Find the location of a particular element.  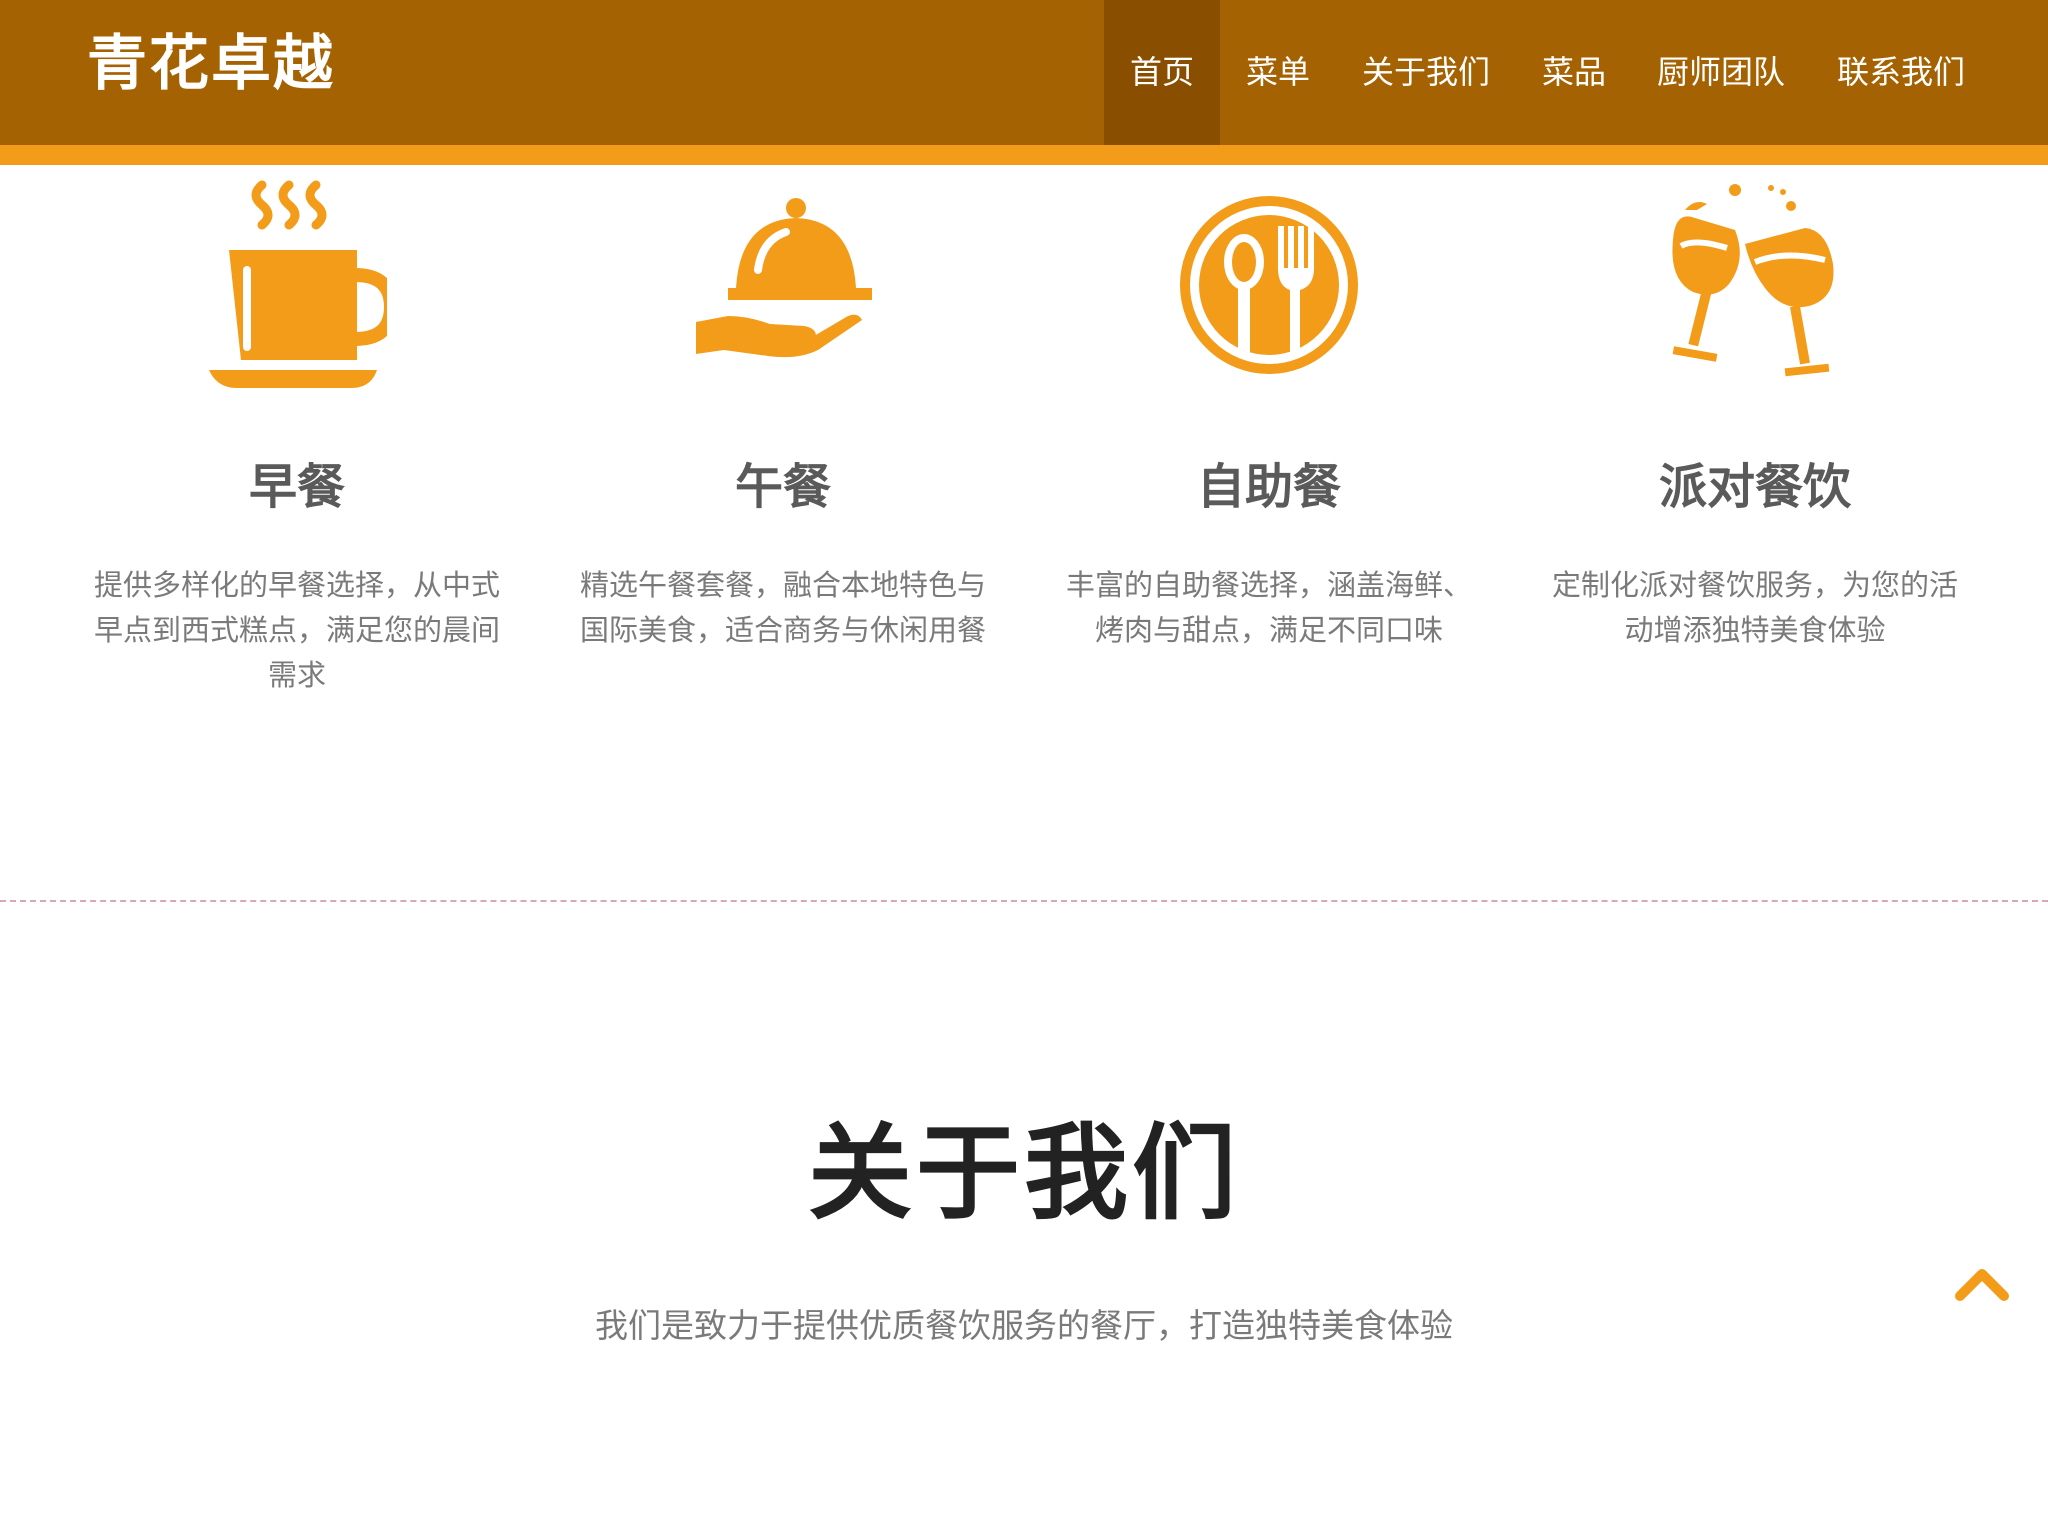

spoon-fork-plate-icon is located at coordinates (1269, 285).